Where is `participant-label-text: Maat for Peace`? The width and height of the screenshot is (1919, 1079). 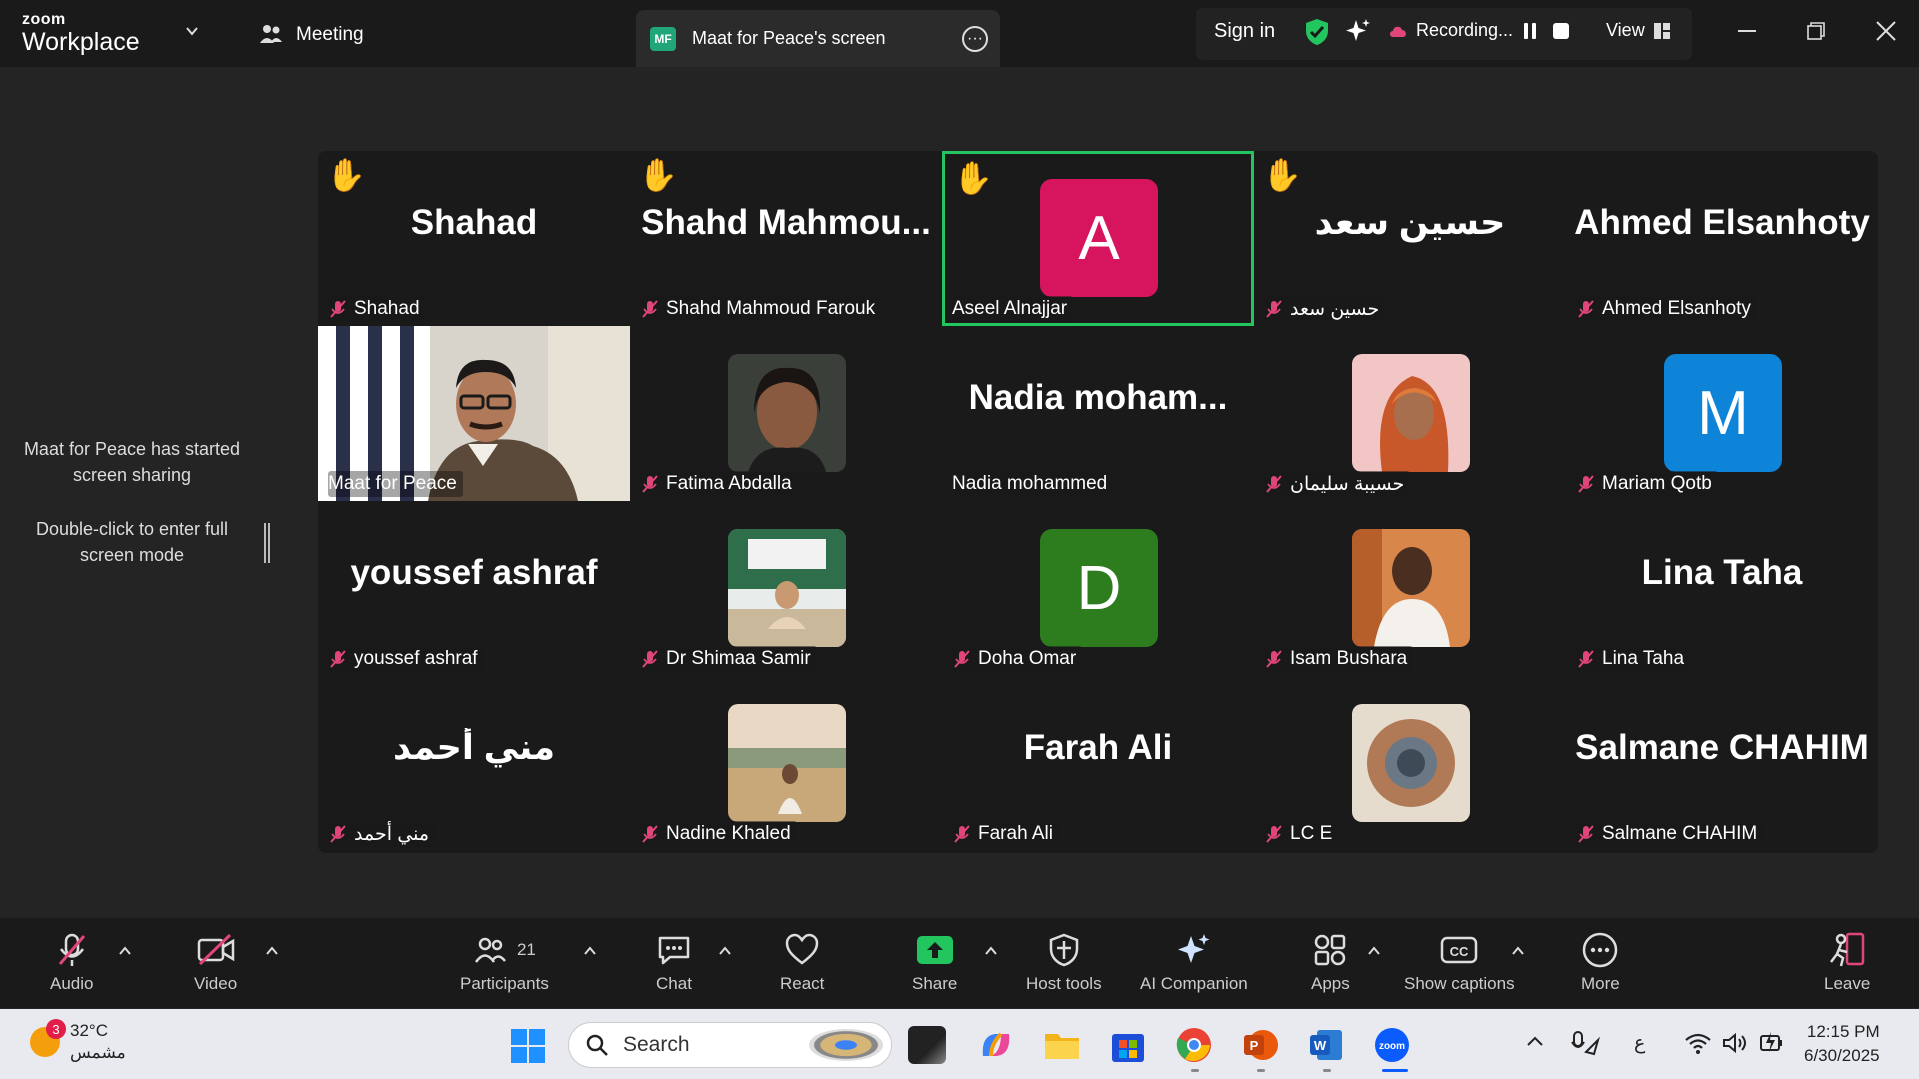
participant-label-text: Maat for Peace is located at coordinates (392, 483).